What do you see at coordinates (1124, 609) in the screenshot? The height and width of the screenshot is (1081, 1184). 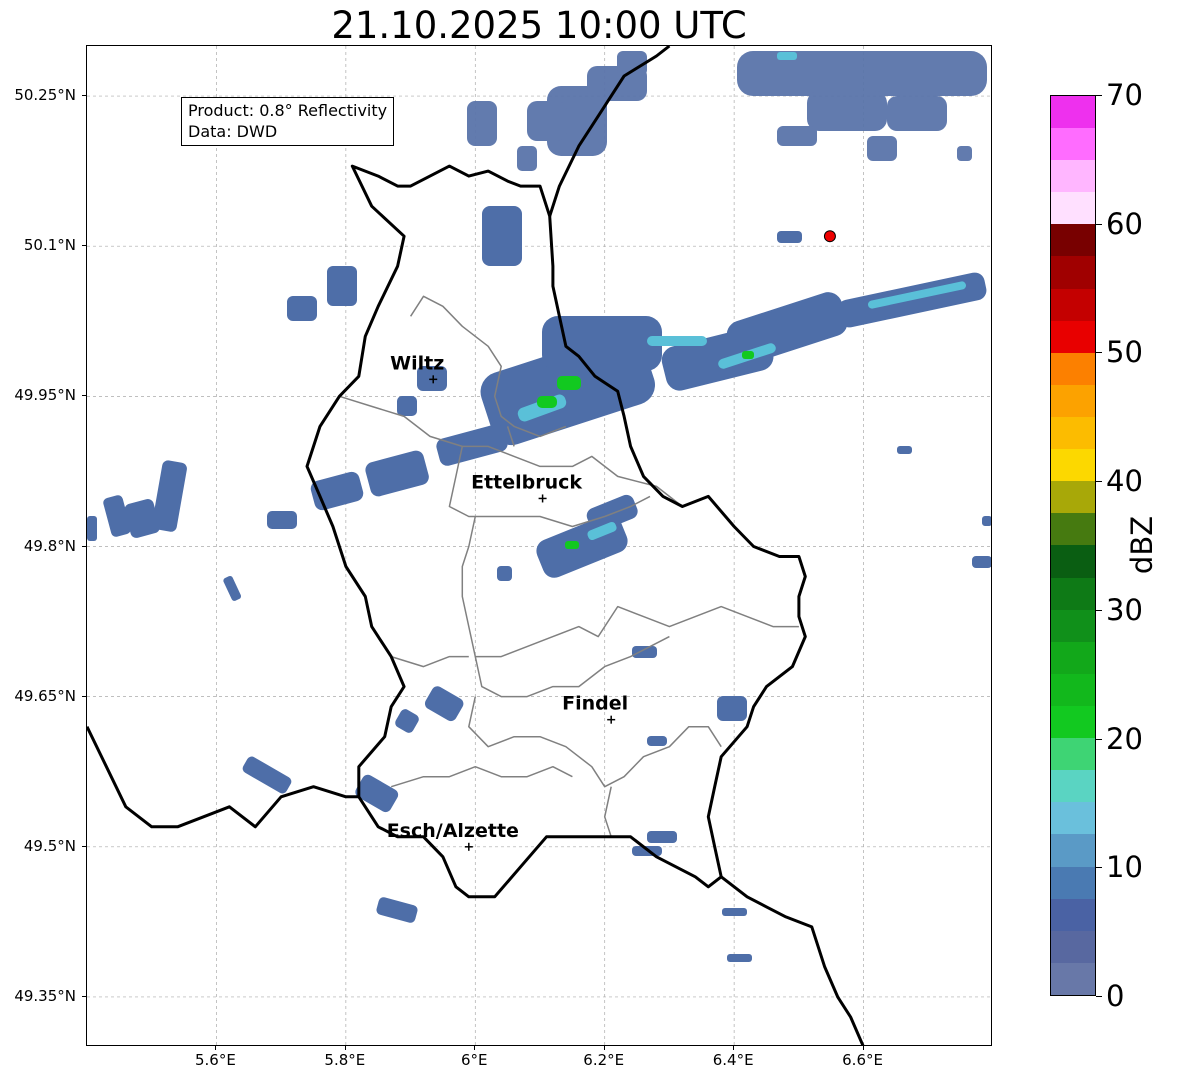 I see `colorbar-tick-label: 30` at bounding box center [1124, 609].